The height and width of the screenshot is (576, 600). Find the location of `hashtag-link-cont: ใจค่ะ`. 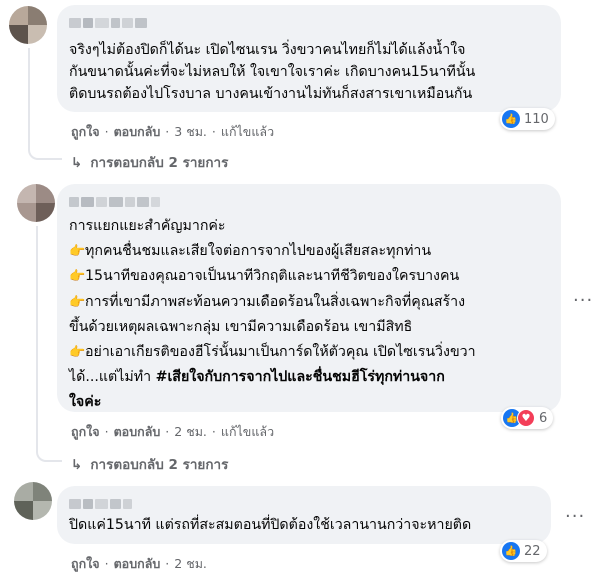

hashtag-link-cont: ใจค่ะ is located at coordinates (272, 402).